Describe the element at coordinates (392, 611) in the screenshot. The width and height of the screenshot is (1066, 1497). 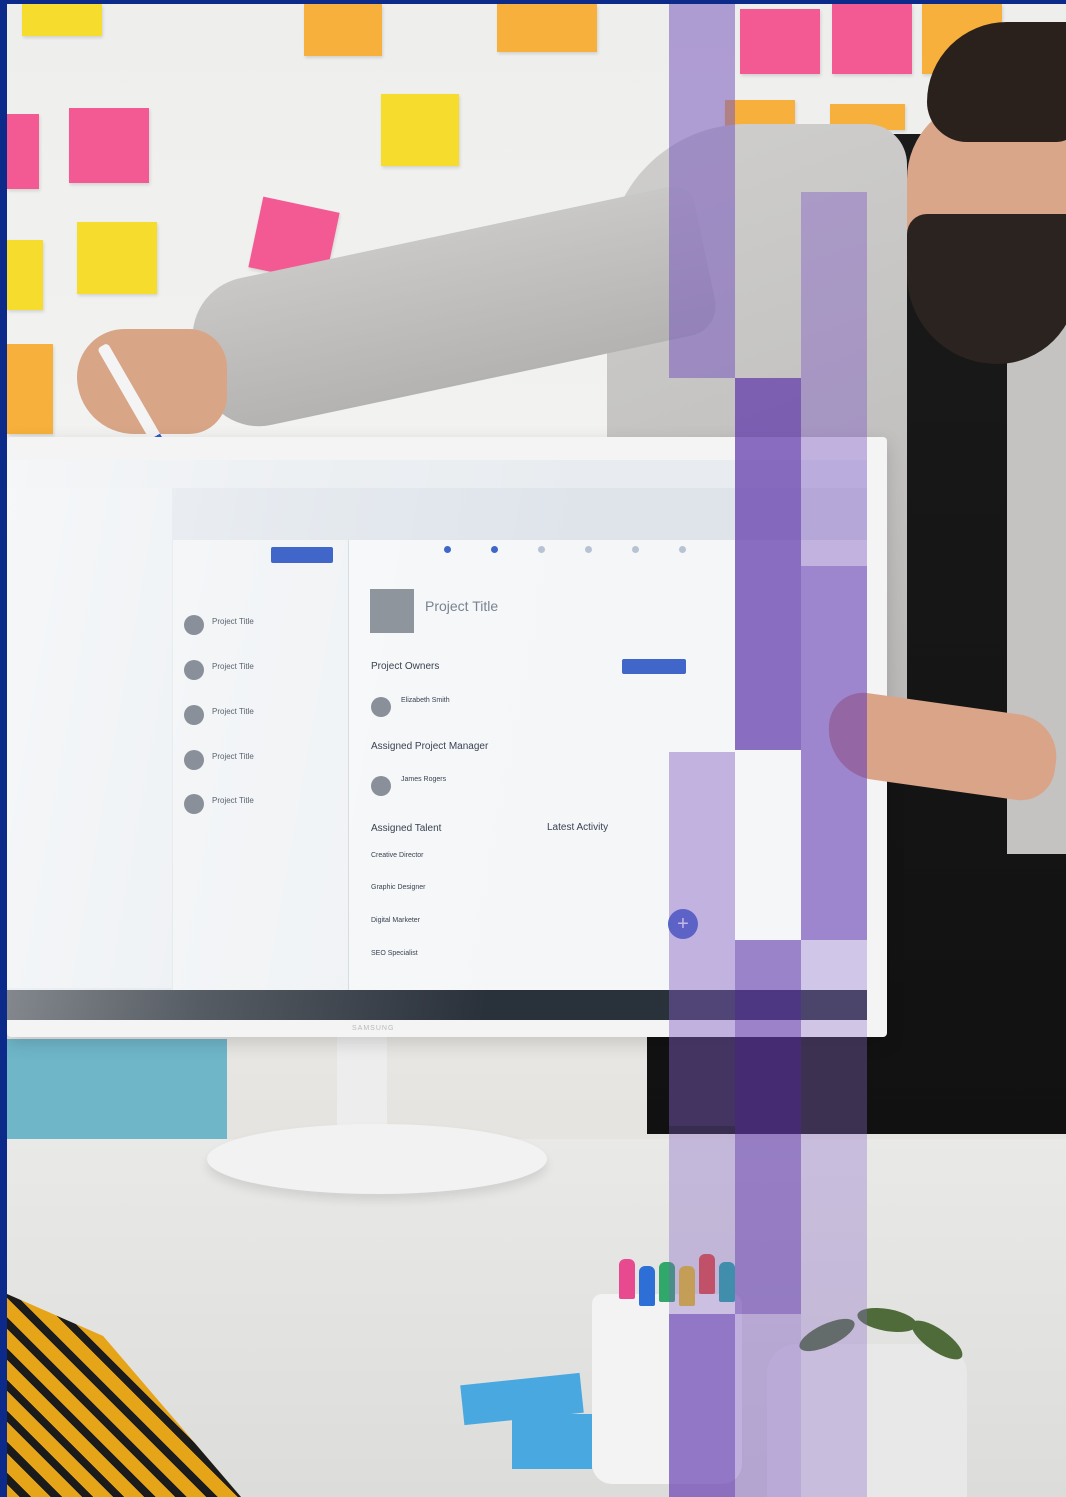
I see `project-thumbnail` at that location.